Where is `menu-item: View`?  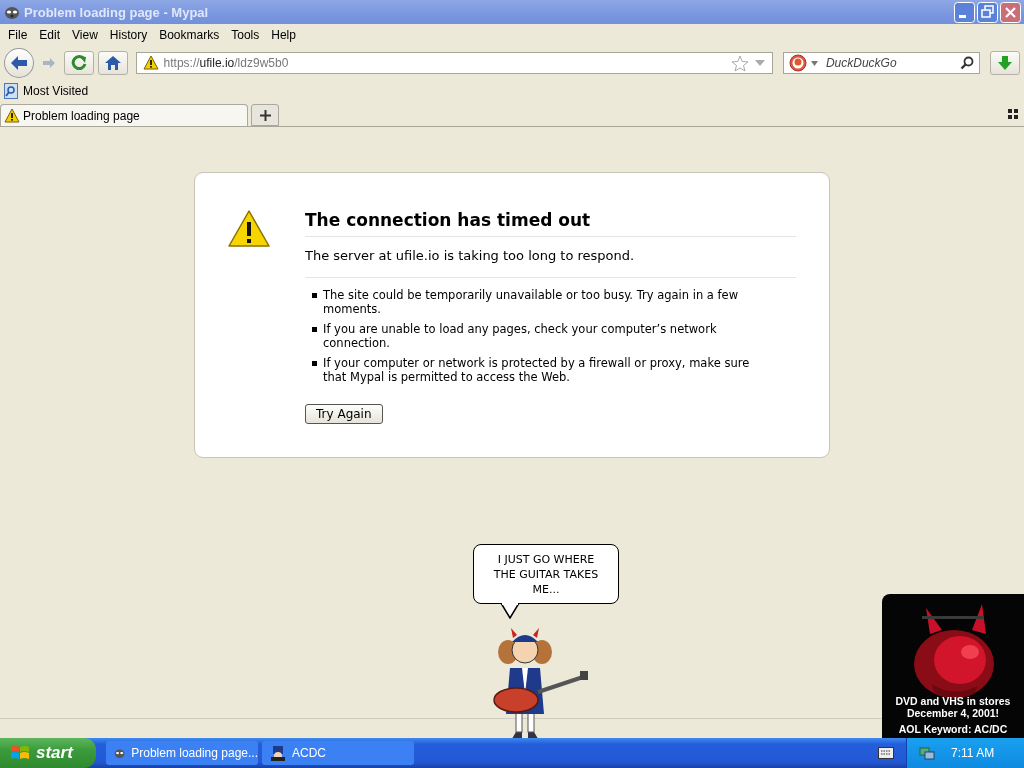
menu-item: View is located at coordinates (85, 35).